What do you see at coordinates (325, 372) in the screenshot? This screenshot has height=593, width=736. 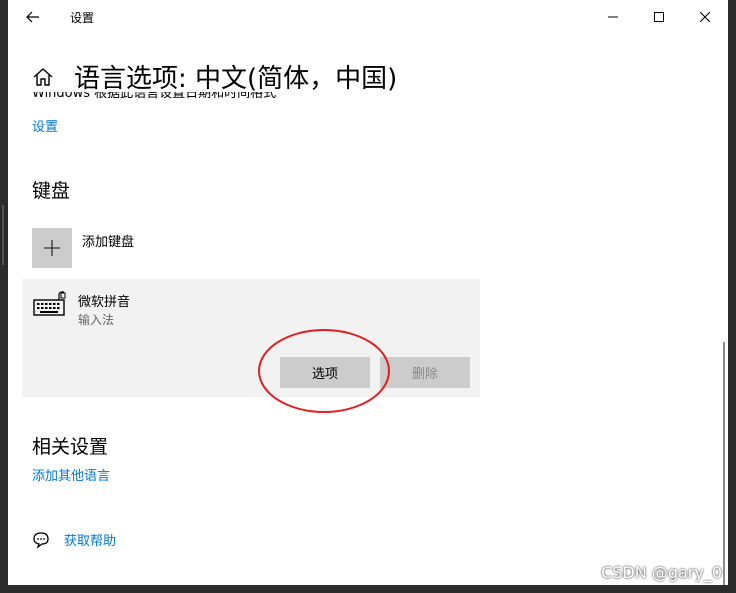 I see `options-button: 选项` at bounding box center [325, 372].